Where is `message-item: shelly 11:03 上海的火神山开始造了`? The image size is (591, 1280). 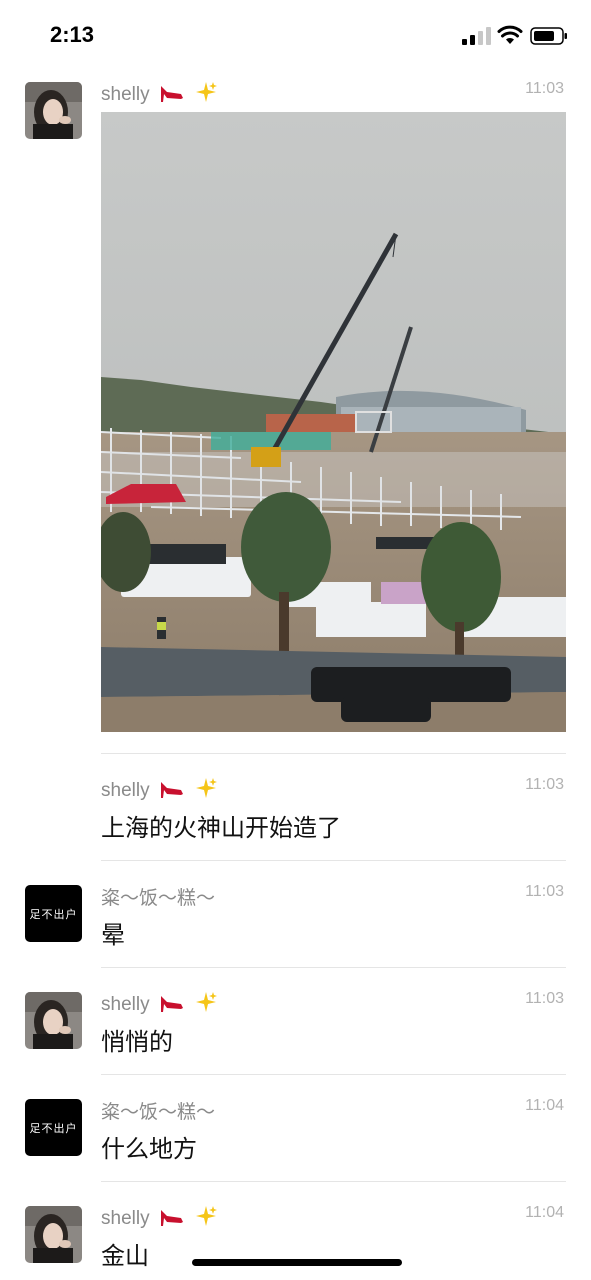
message-item: shelly 11:03 上海的火神山开始造了 is located at coordinates (295, 807).